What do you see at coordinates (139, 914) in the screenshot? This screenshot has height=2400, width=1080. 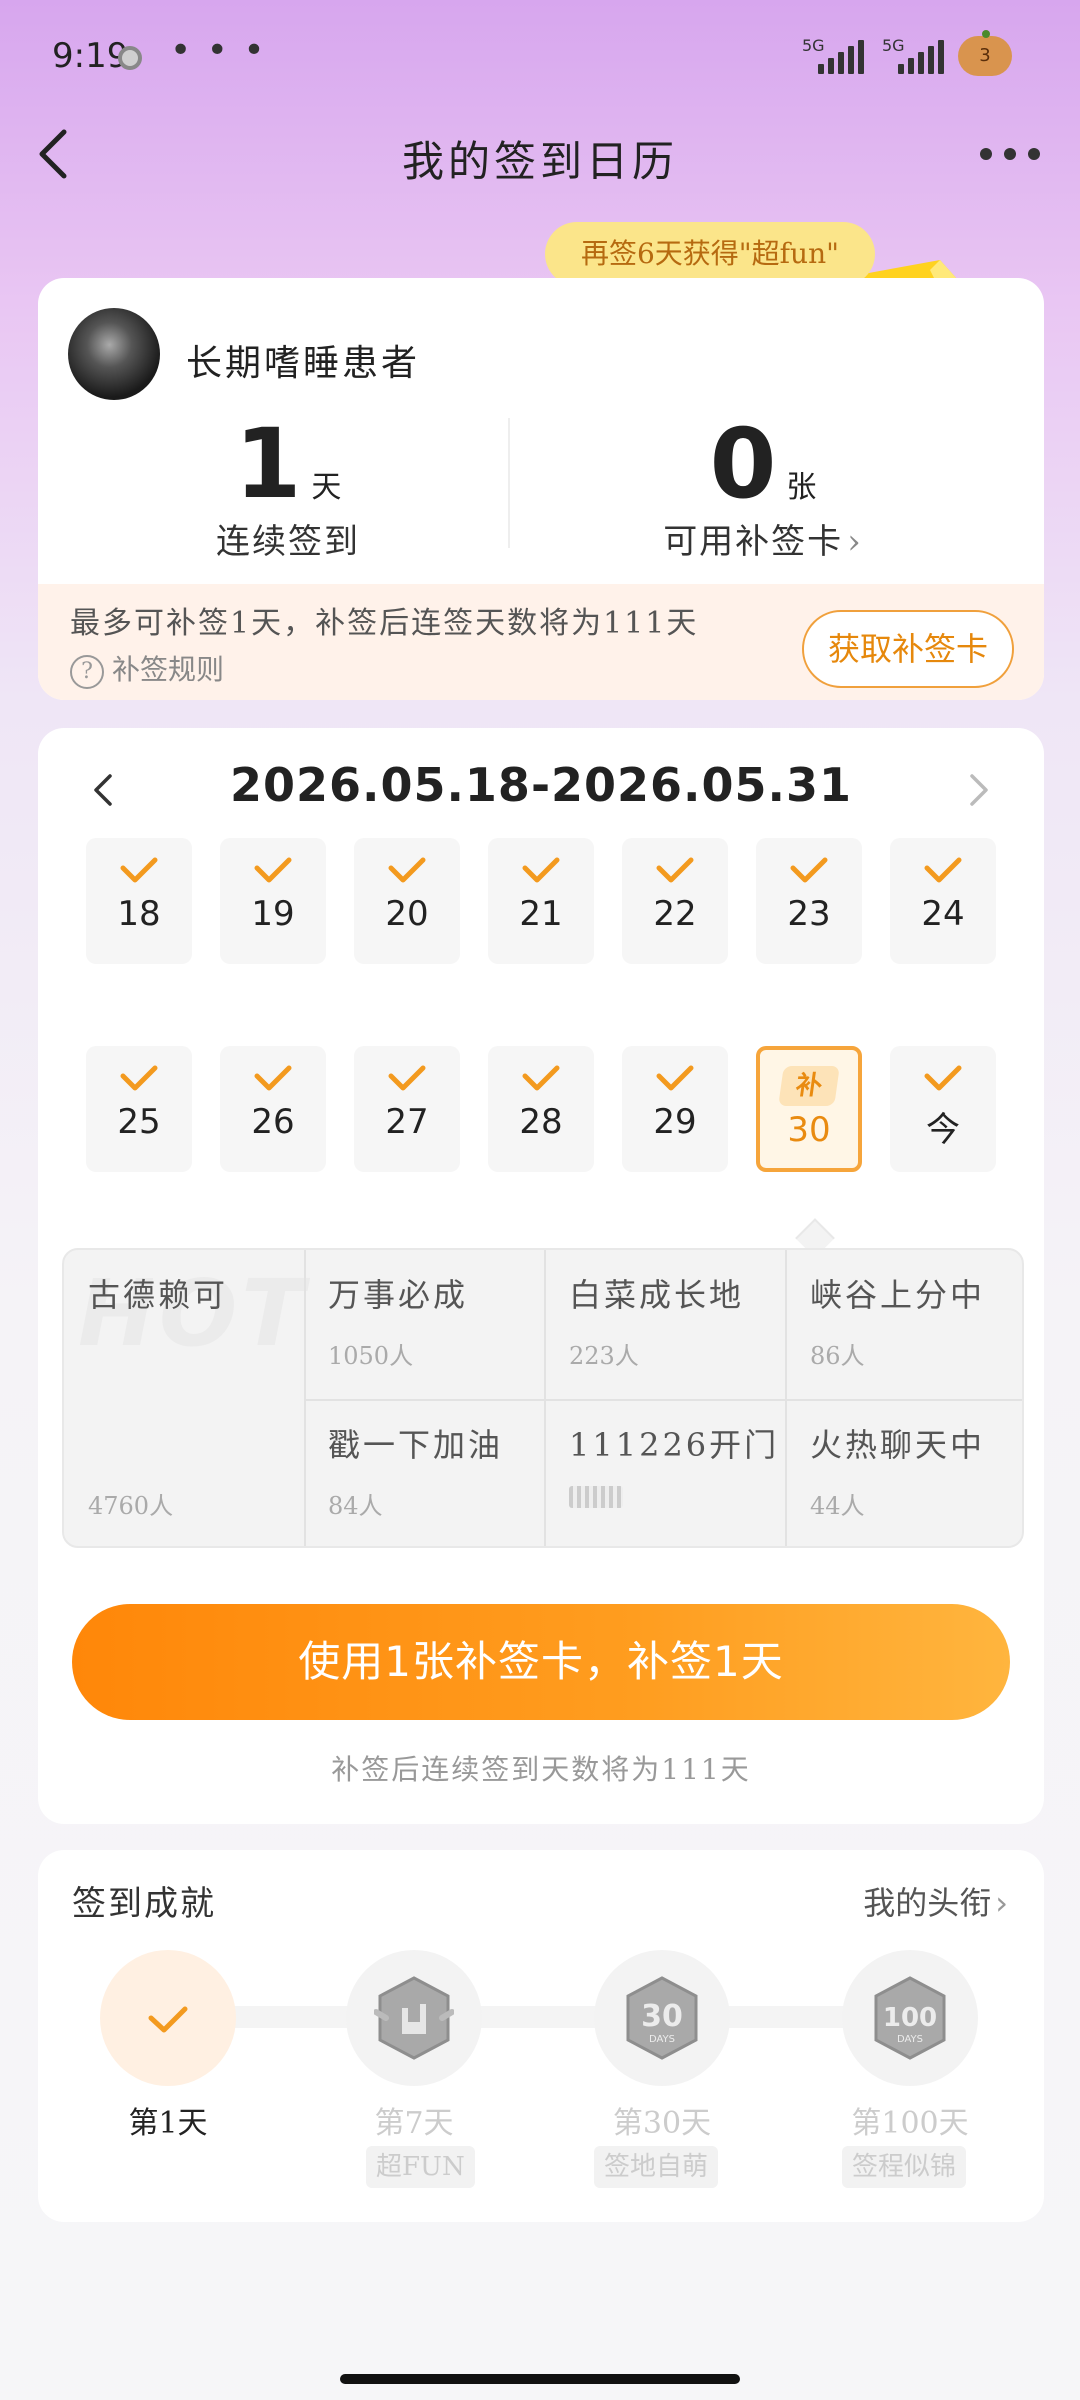 I see `day-number: 18` at bounding box center [139, 914].